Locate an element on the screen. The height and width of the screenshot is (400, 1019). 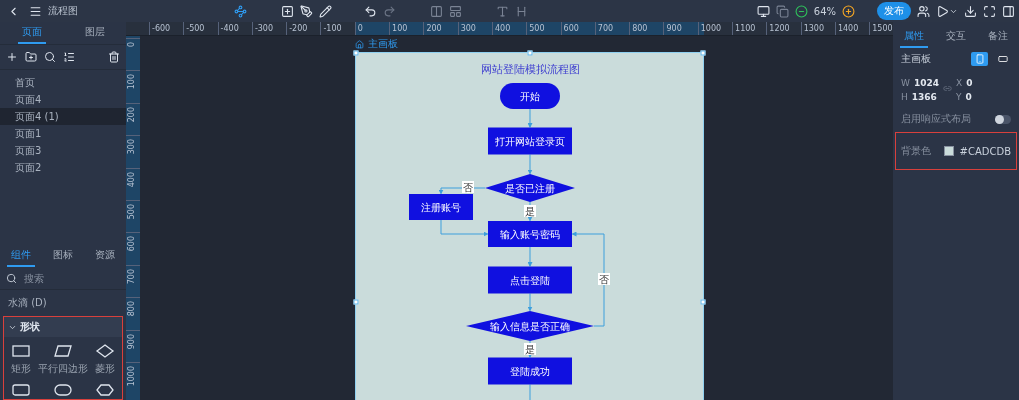
ruler-label: -200 is located at coordinates (298, 28).